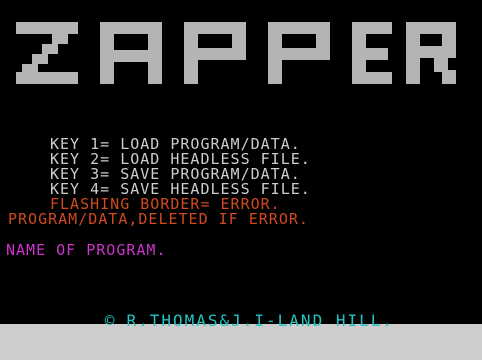  I want to click on program-name-prompt: NAME OF PROGRAM., so click(86, 250).